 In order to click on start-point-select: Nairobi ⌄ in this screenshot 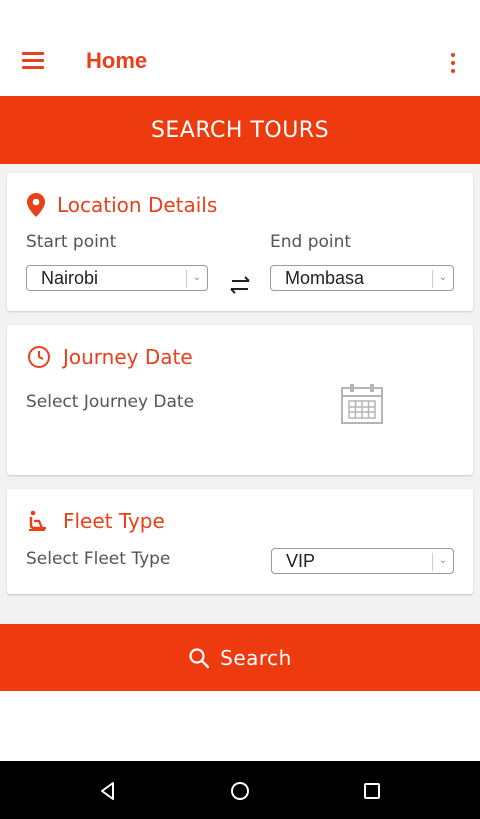, I will do `click(117, 278)`.